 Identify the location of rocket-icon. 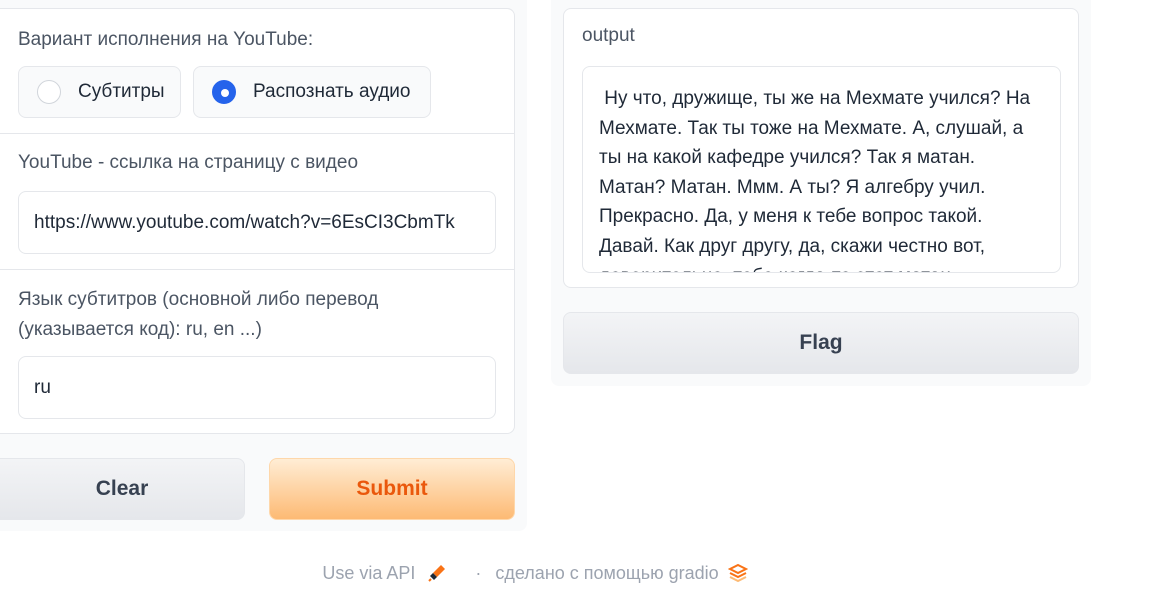
(437, 573).